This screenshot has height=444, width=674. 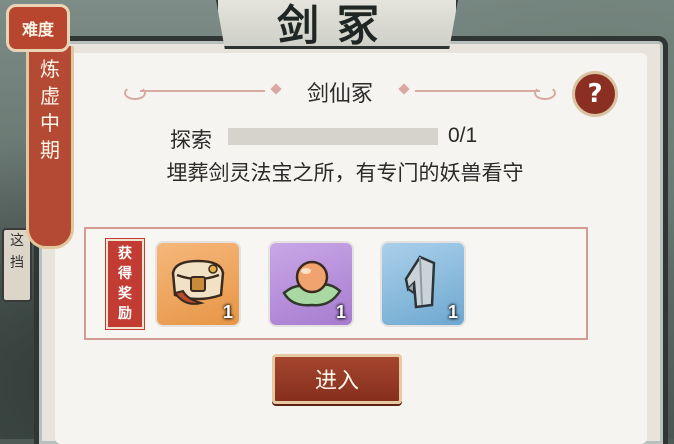 I want to click on title-banner: 剑冢, so click(x=337, y=24).